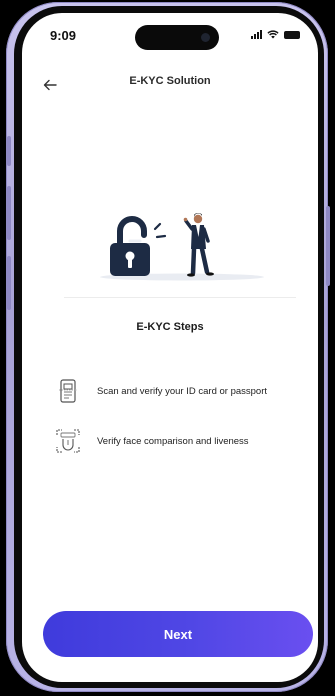 The width and height of the screenshot is (335, 696). I want to click on dynamic-island, so click(177, 37).